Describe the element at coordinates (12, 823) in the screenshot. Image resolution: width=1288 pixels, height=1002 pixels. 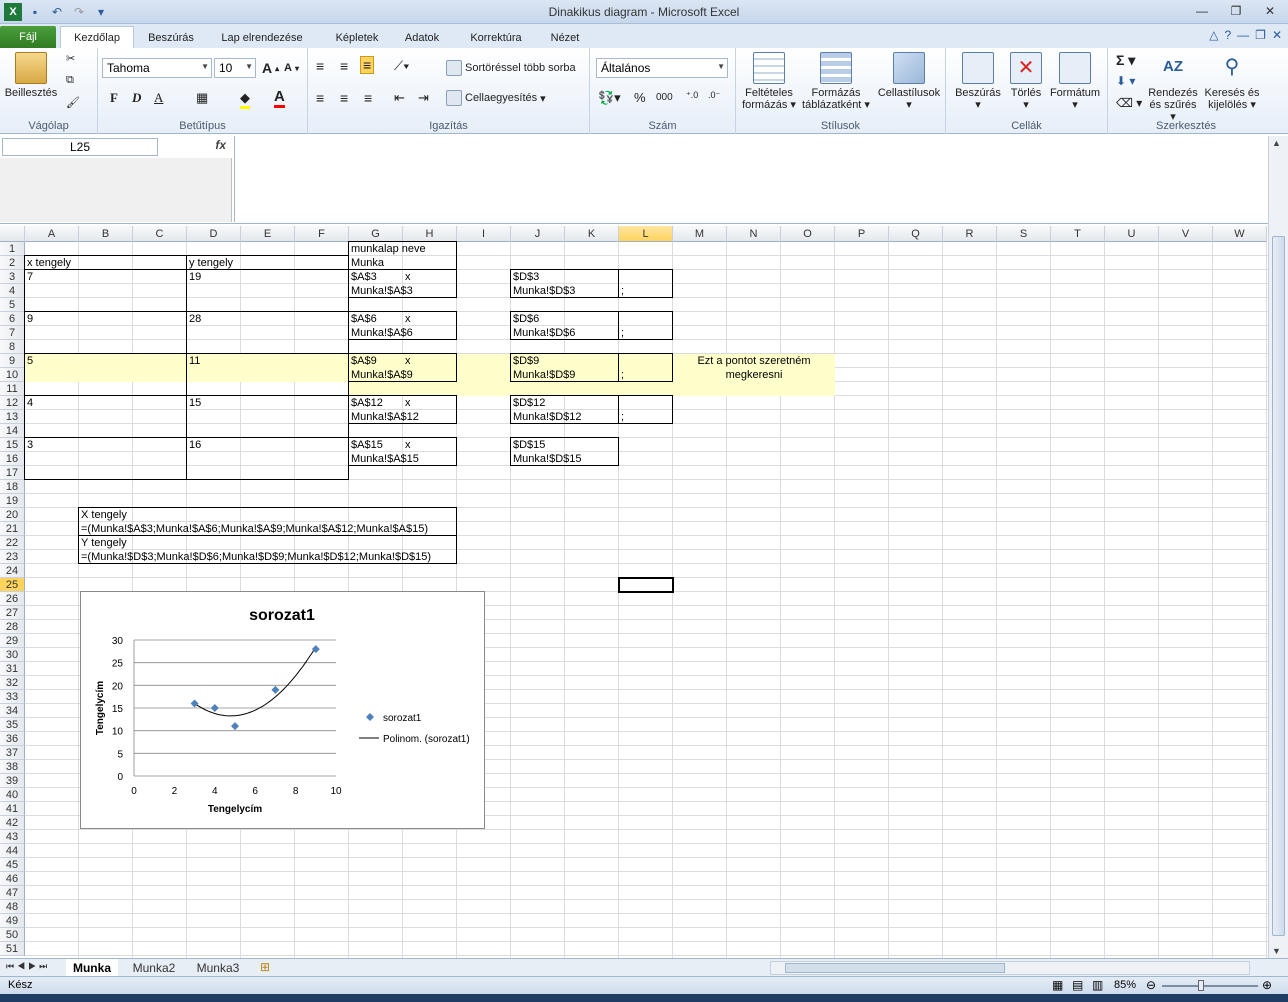
I see `row-header-42: 42` at that location.